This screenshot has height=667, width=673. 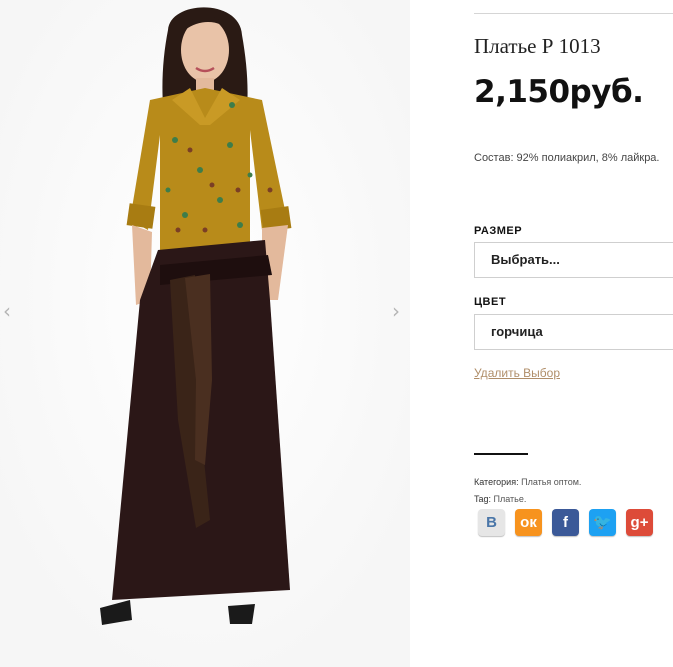 I want to click on category-line: Категория: Платья оптом., so click(x=527, y=482).